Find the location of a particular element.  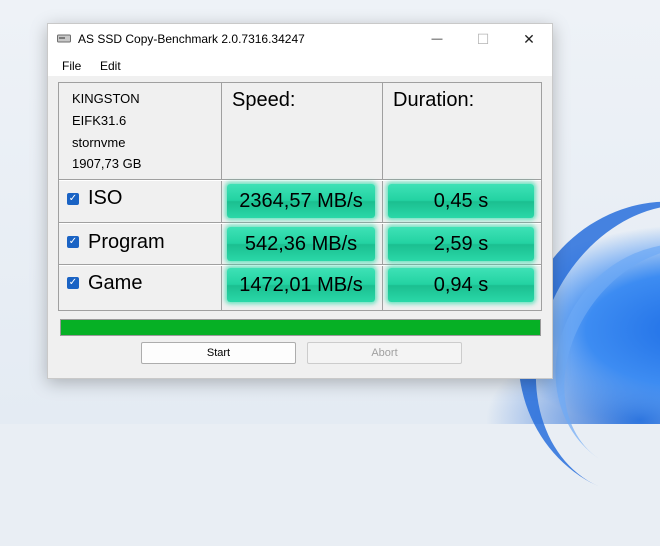

maximize-icon: ☐ is located at coordinates (483, 38).